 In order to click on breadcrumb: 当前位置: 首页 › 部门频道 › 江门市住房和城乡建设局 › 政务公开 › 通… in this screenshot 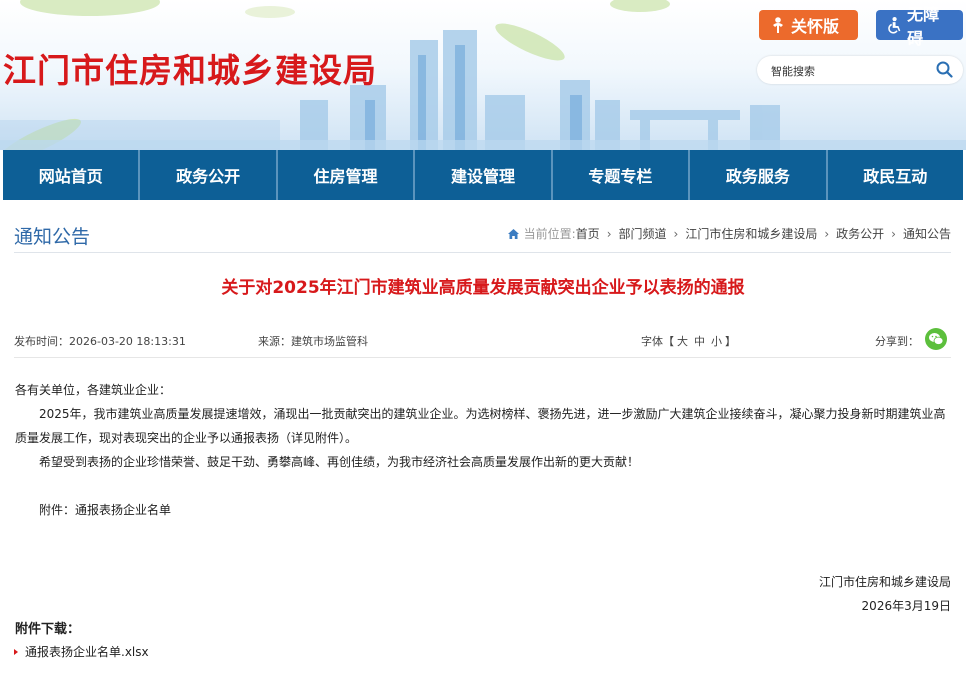, I will do `click(729, 233)`.